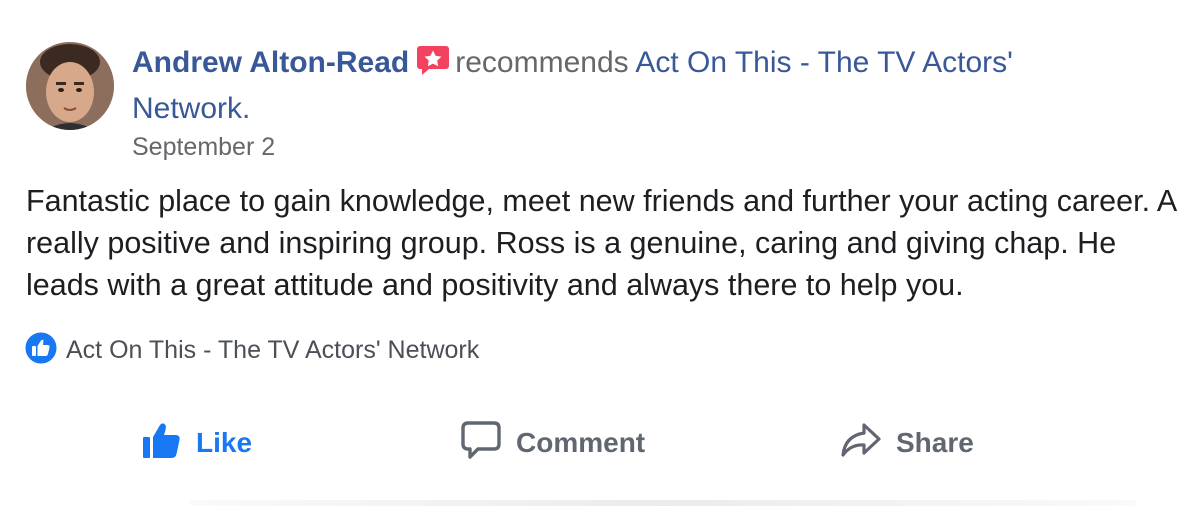  Describe the element at coordinates (272, 350) in the screenshot. I see `recommended-page-label: Act On This - The TV Actors' Network` at that location.